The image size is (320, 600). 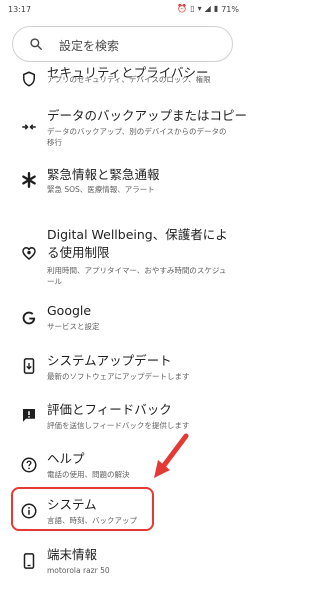 I want to click on status-time: 13:17, so click(x=20, y=9).